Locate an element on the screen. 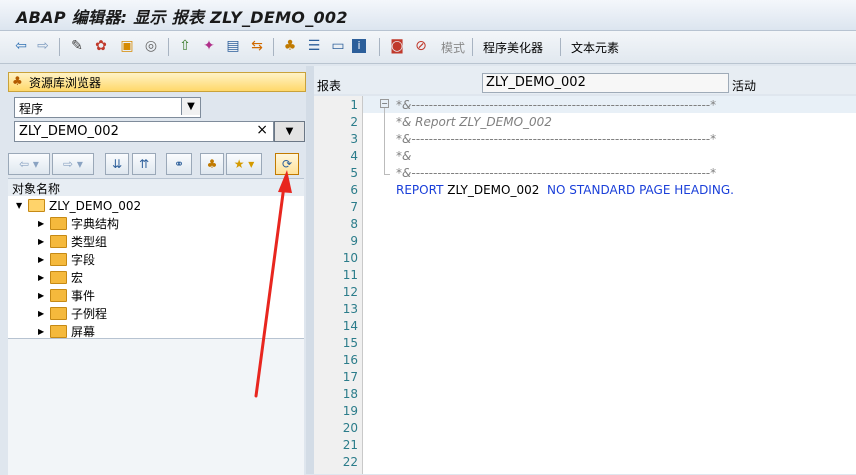  line-number: 11 is located at coordinates (350, 275).